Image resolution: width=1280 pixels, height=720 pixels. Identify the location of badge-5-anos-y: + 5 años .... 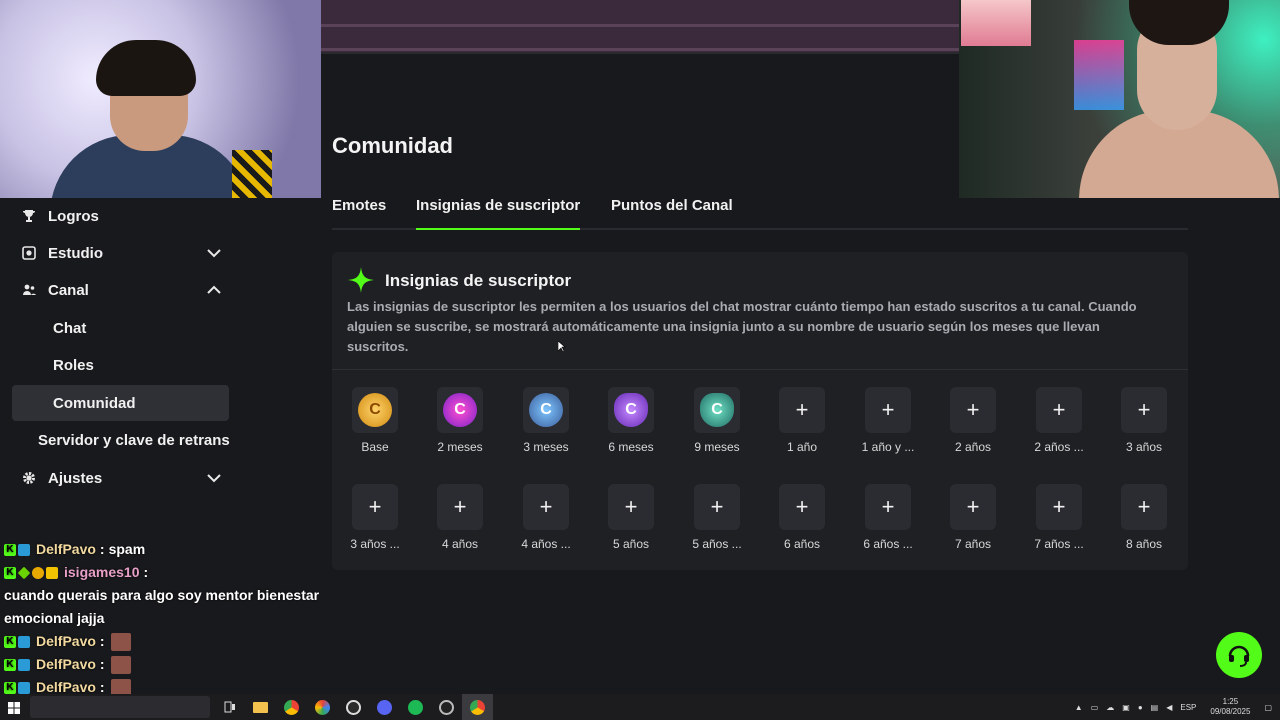
(717, 519).